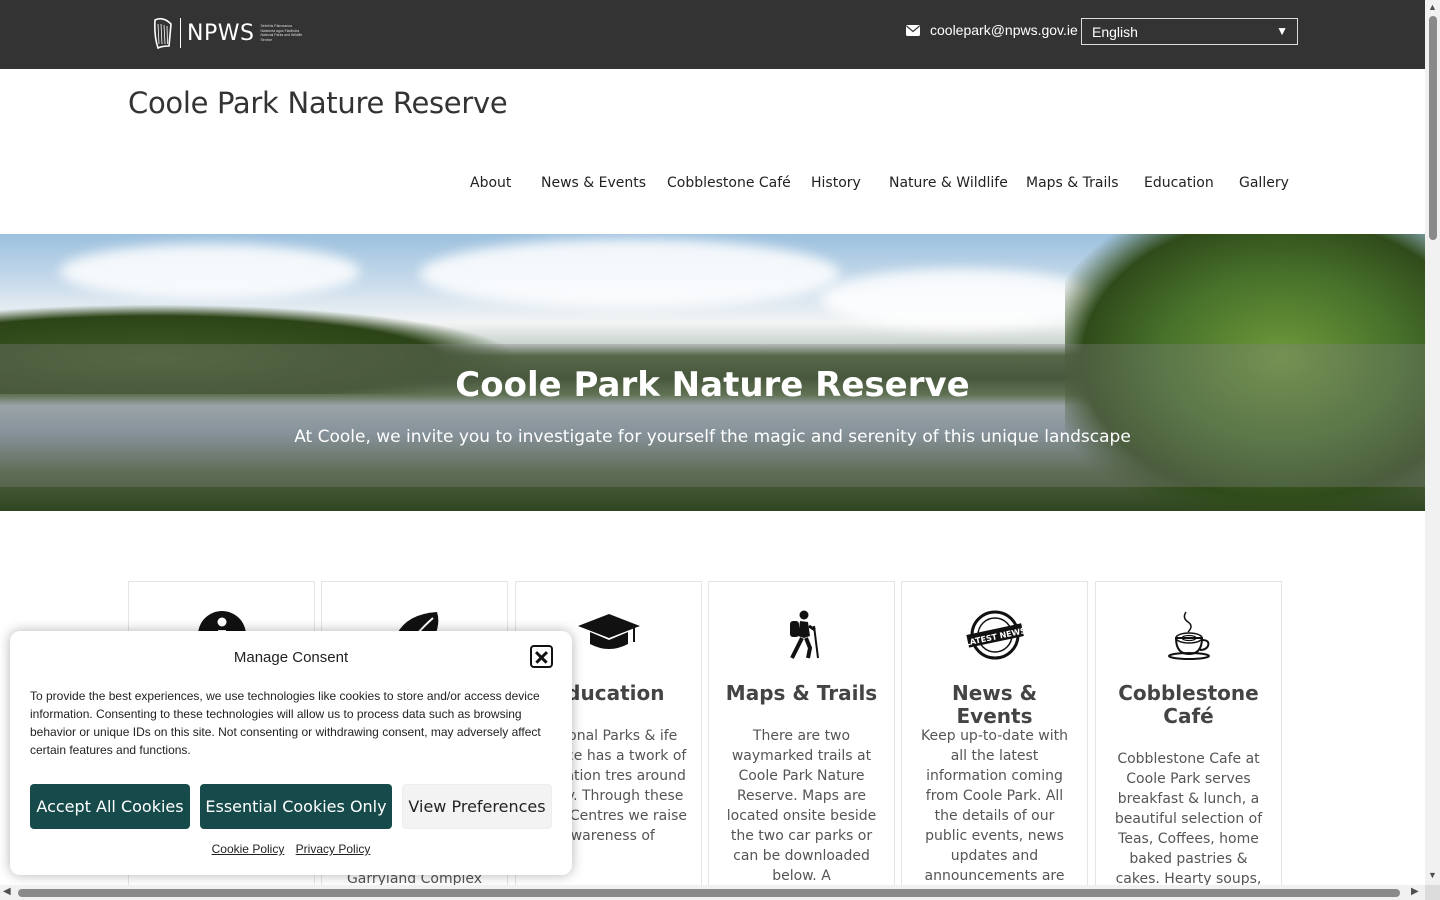 The image size is (1440, 900). I want to click on scroll-right-icon: ▶, so click(1415, 891).